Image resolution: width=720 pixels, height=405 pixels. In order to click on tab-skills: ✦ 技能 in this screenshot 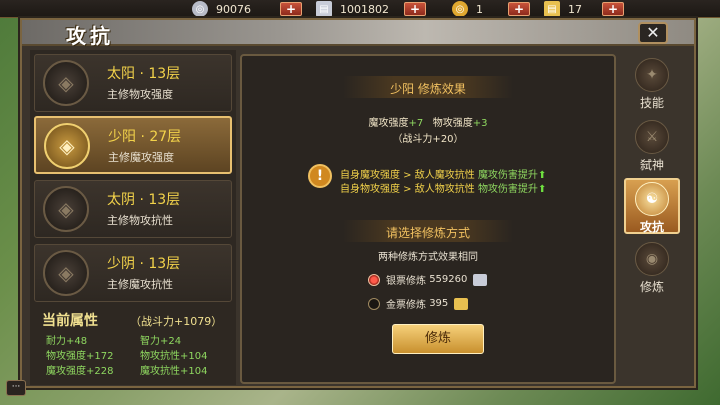, I will do `click(652, 84)`.